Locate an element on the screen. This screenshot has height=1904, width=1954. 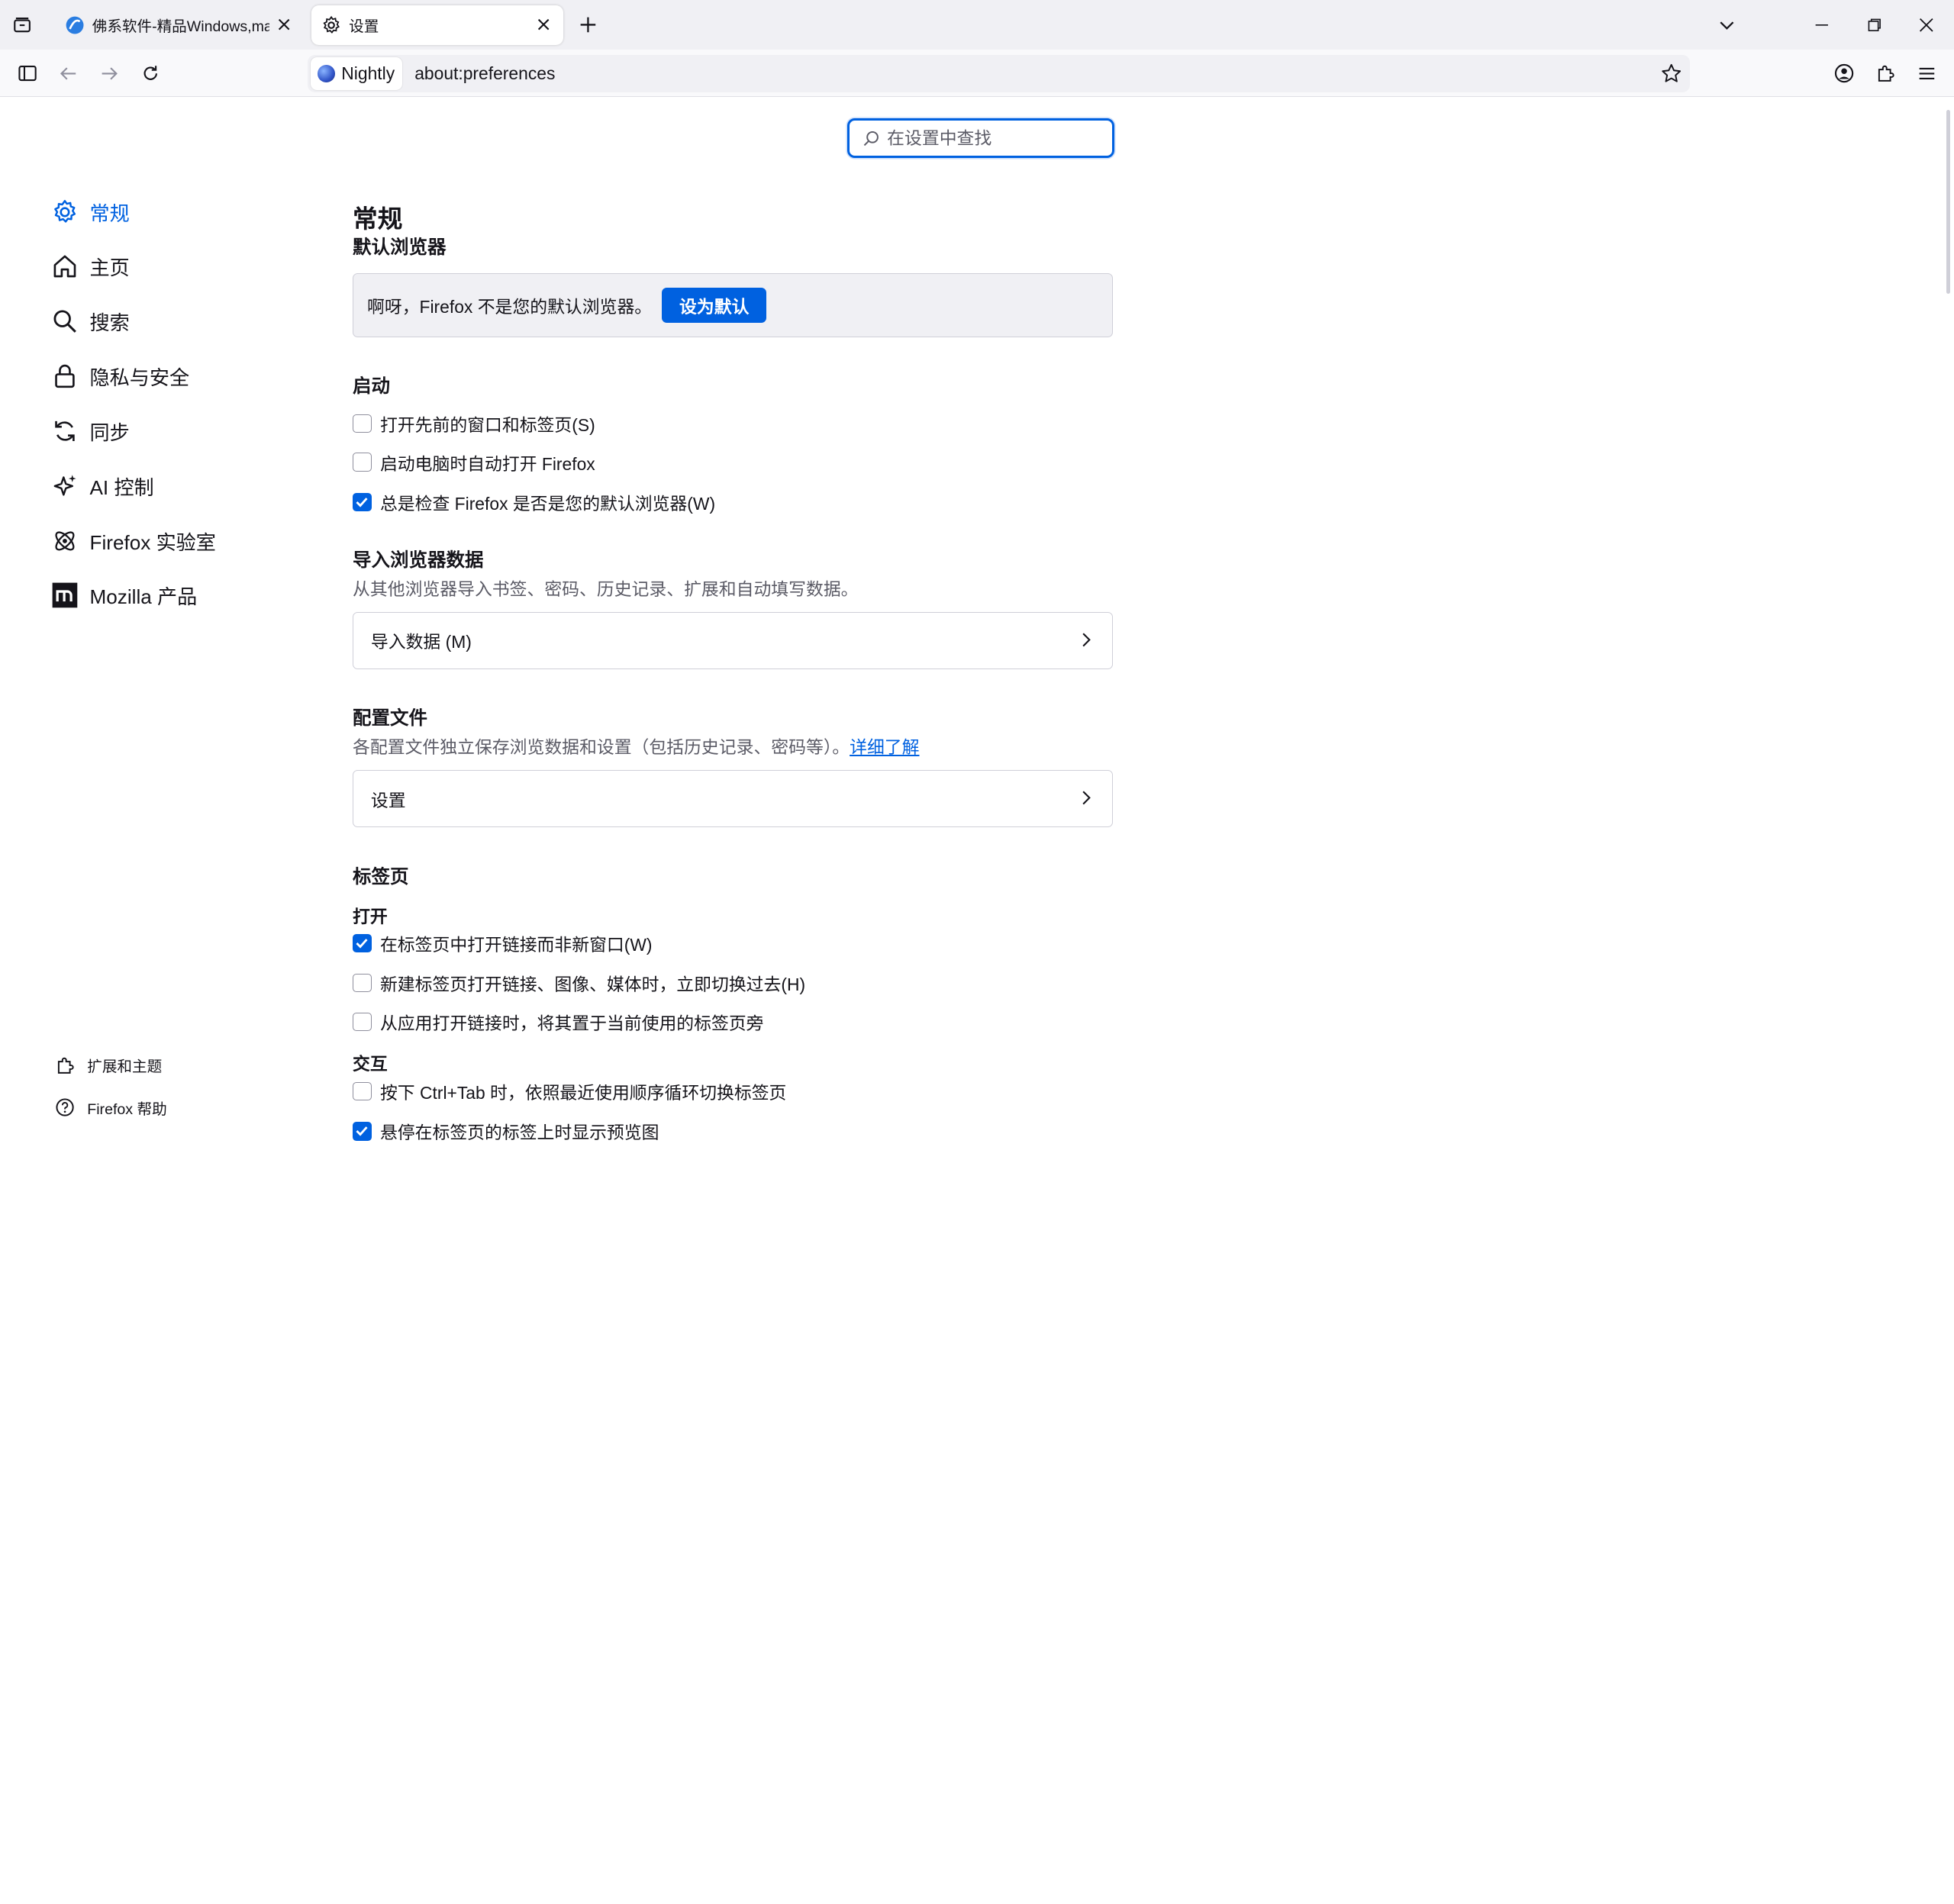
default-browser-heading: 默认浏览器 is located at coordinates (400, 248).